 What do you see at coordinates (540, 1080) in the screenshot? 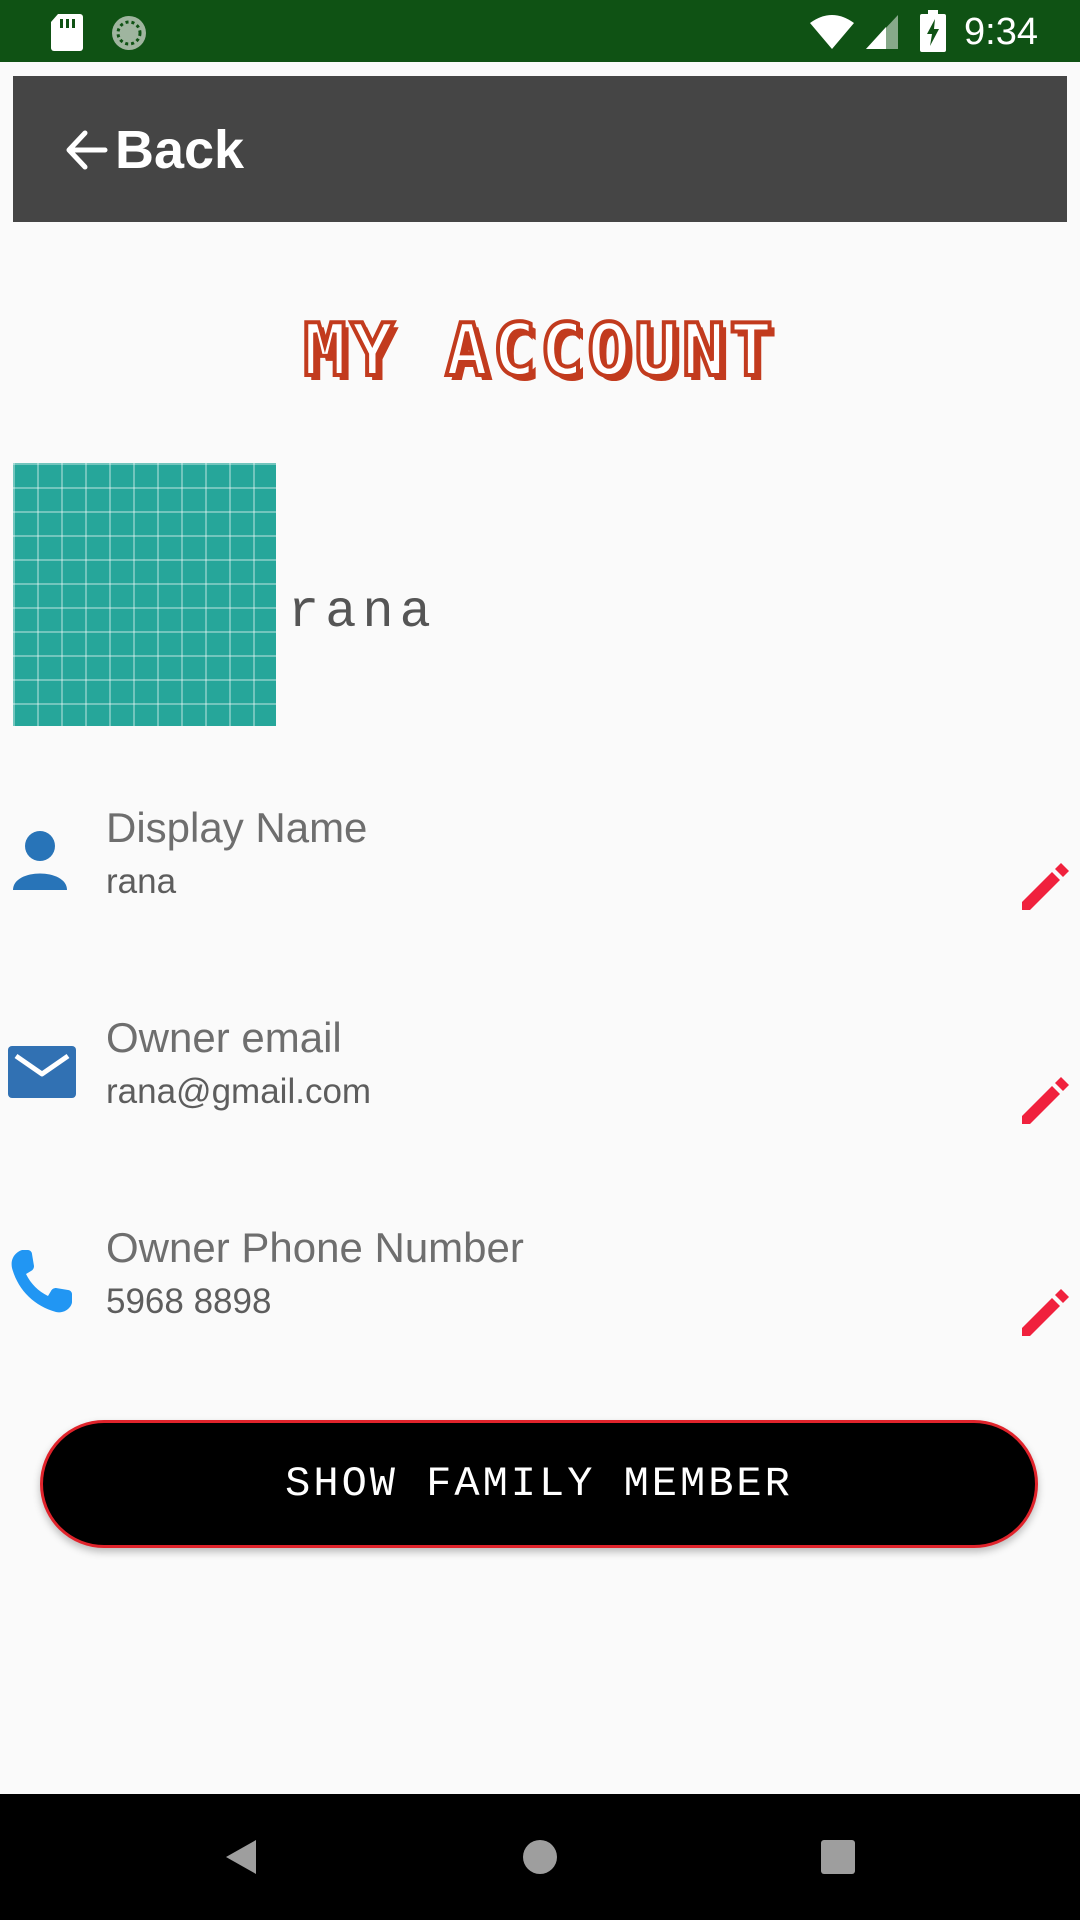
I see `owner-email-row: Owner email rana@gmail.com` at bounding box center [540, 1080].